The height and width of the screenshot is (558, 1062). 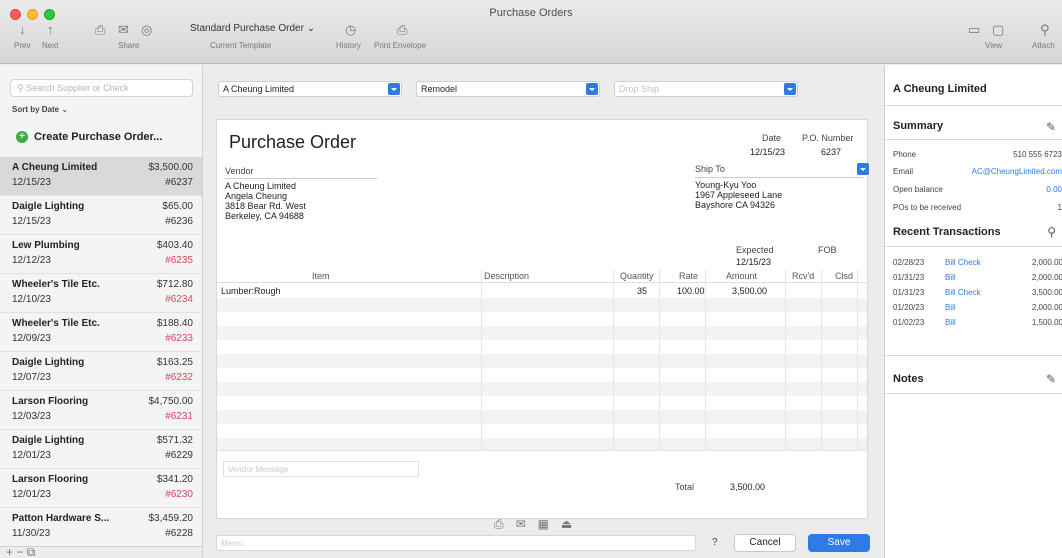 What do you see at coordinates (179, 455) in the screenshot?
I see `list-item-number: #6229` at bounding box center [179, 455].